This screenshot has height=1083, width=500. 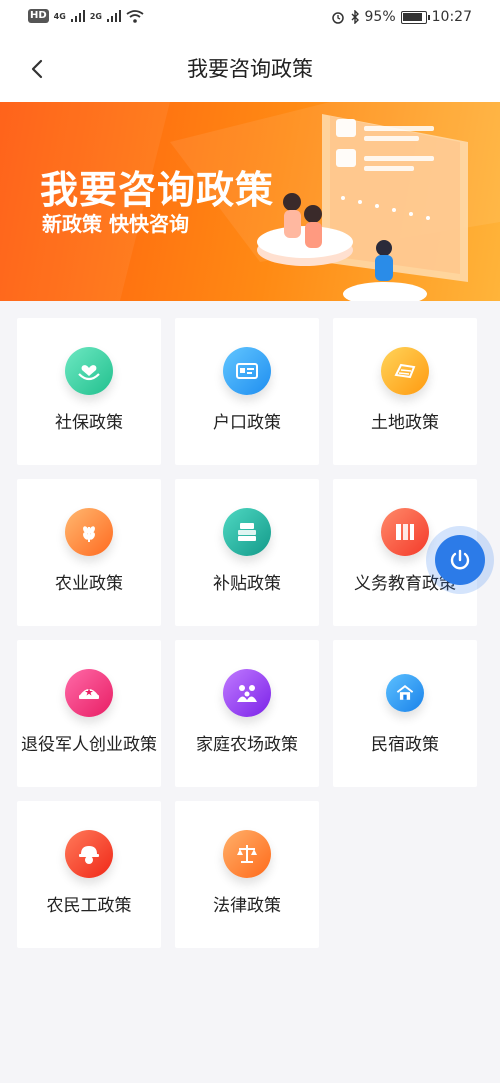 I want to click on policy-card-social-security: 社保政策, so click(x=89, y=391).